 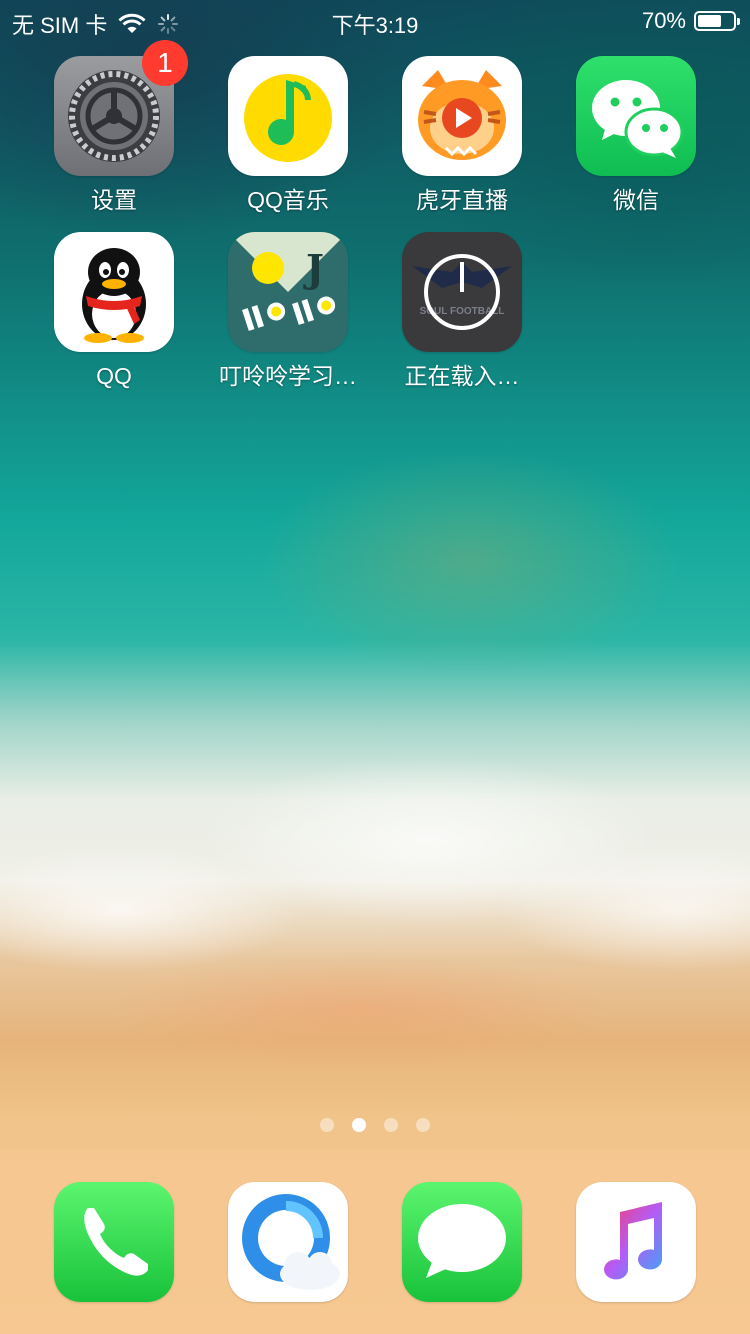 I want to click on app-label: 微信, so click(x=636, y=200).